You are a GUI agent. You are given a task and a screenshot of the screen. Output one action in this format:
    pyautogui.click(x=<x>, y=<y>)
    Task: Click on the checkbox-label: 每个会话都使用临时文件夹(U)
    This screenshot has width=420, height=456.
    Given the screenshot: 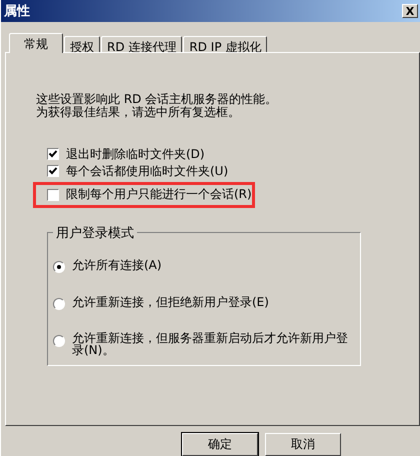 What is the action you would take?
    pyautogui.click(x=147, y=171)
    